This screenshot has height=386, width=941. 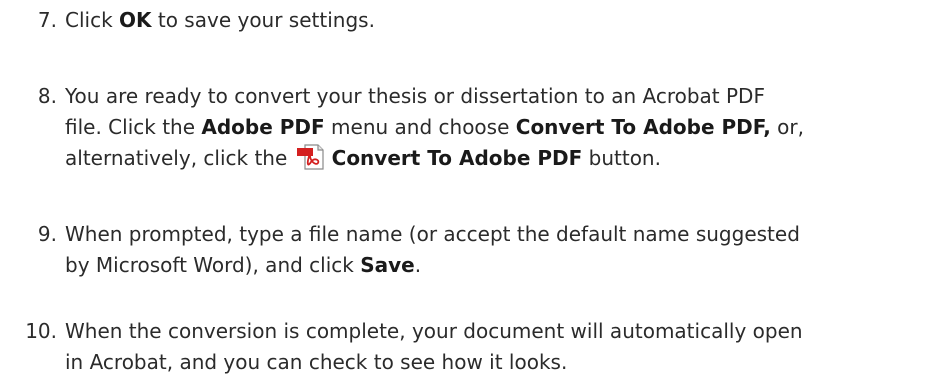 I want to click on step-number: 7., so click(x=47, y=20).